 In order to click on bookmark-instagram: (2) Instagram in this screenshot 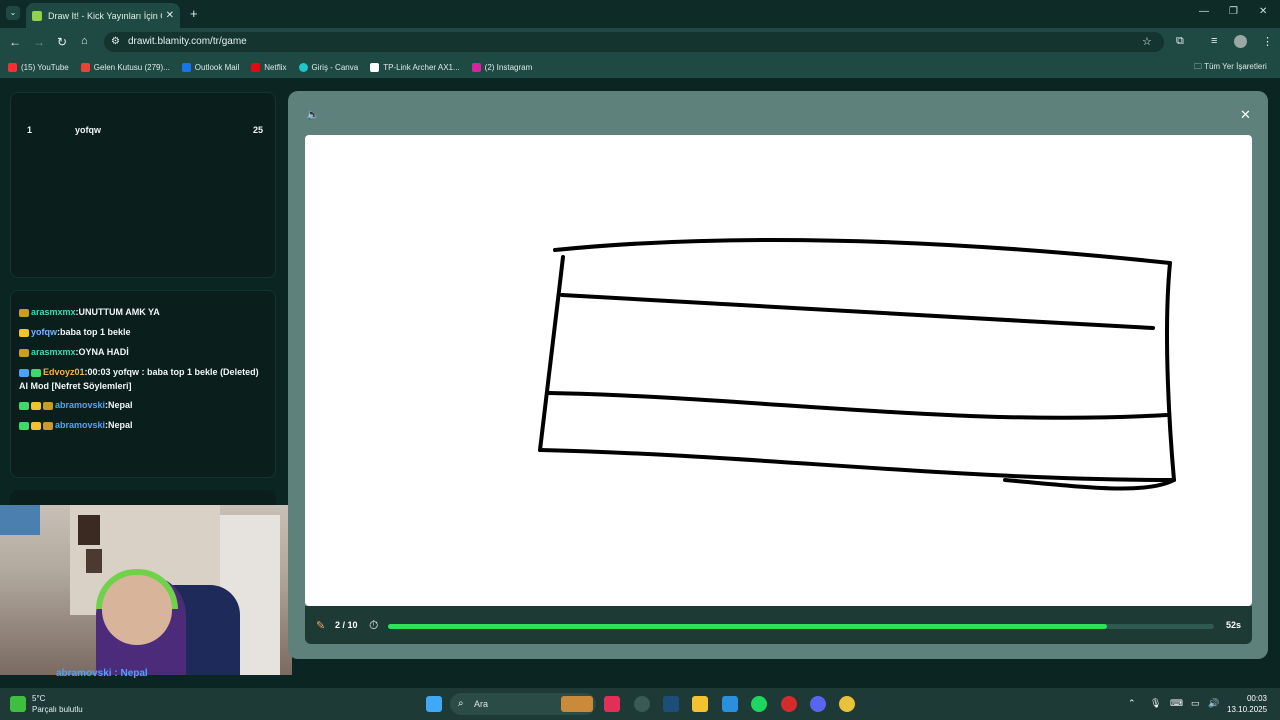, I will do `click(501, 67)`.